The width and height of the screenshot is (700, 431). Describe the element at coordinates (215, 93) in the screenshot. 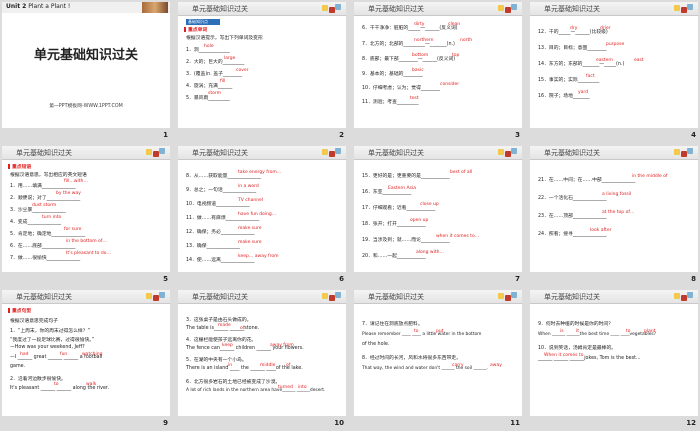

I see `answer-text: storm` at that location.